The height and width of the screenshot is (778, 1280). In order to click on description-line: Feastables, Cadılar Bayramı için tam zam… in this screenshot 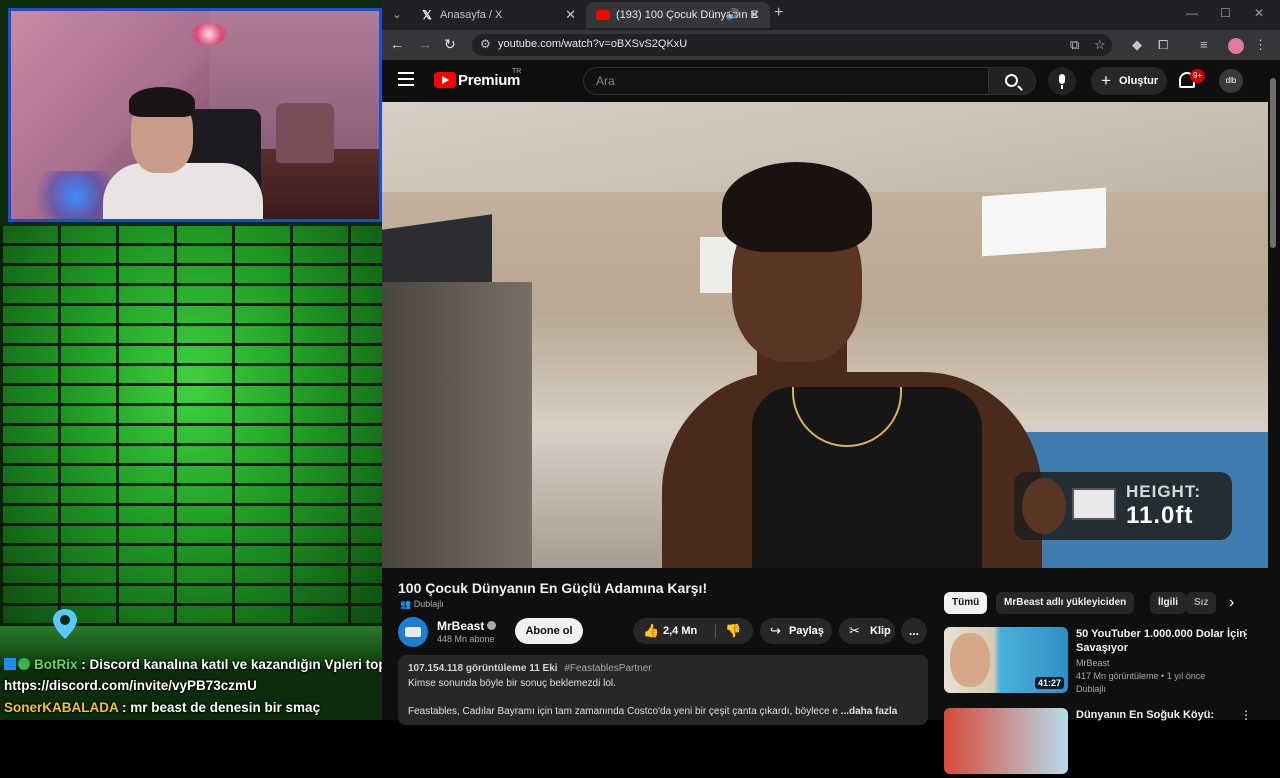, I will do `click(652, 711)`.